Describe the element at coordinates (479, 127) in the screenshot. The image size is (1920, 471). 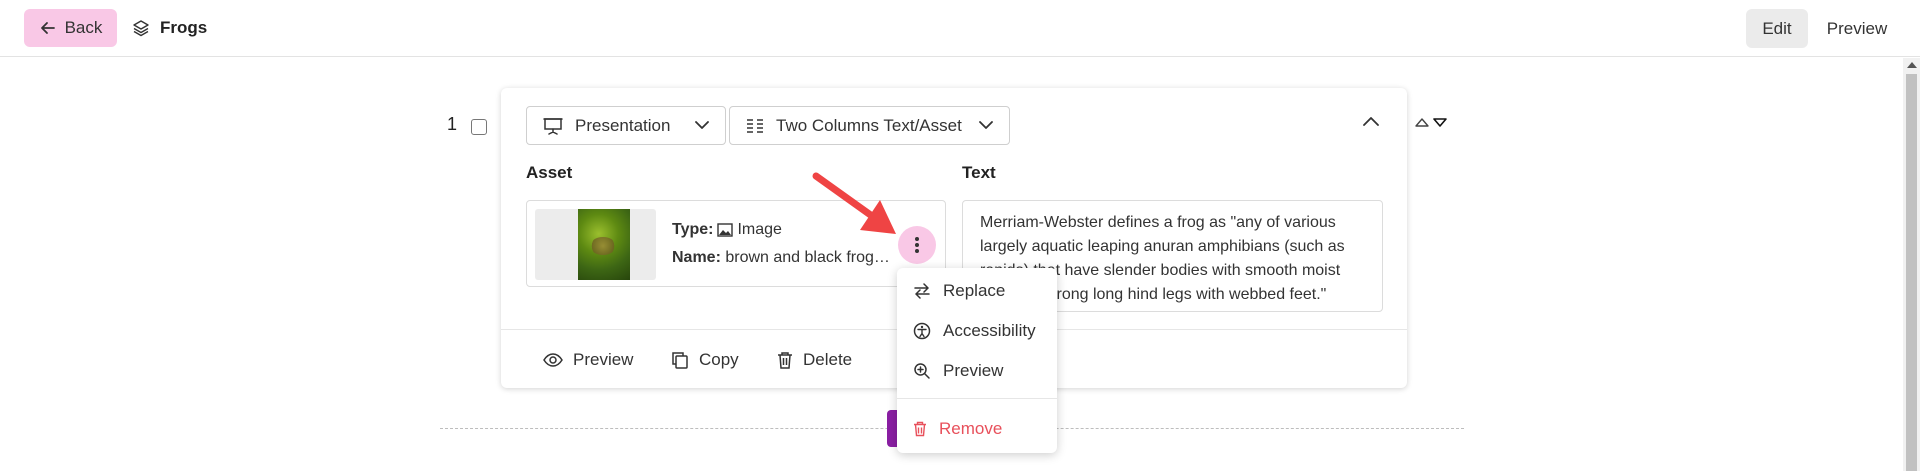
I see `slide-checkbox` at that location.